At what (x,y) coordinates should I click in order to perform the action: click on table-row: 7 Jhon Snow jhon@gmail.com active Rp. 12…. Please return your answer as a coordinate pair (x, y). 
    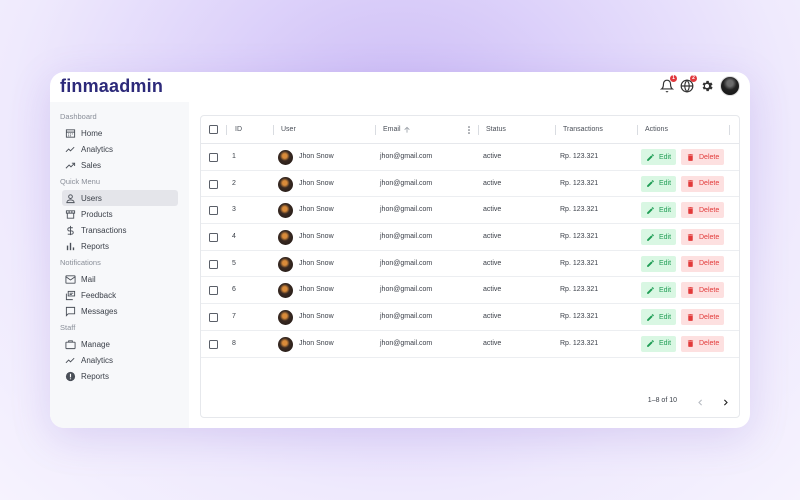
    Looking at the image, I should click on (470, 317).